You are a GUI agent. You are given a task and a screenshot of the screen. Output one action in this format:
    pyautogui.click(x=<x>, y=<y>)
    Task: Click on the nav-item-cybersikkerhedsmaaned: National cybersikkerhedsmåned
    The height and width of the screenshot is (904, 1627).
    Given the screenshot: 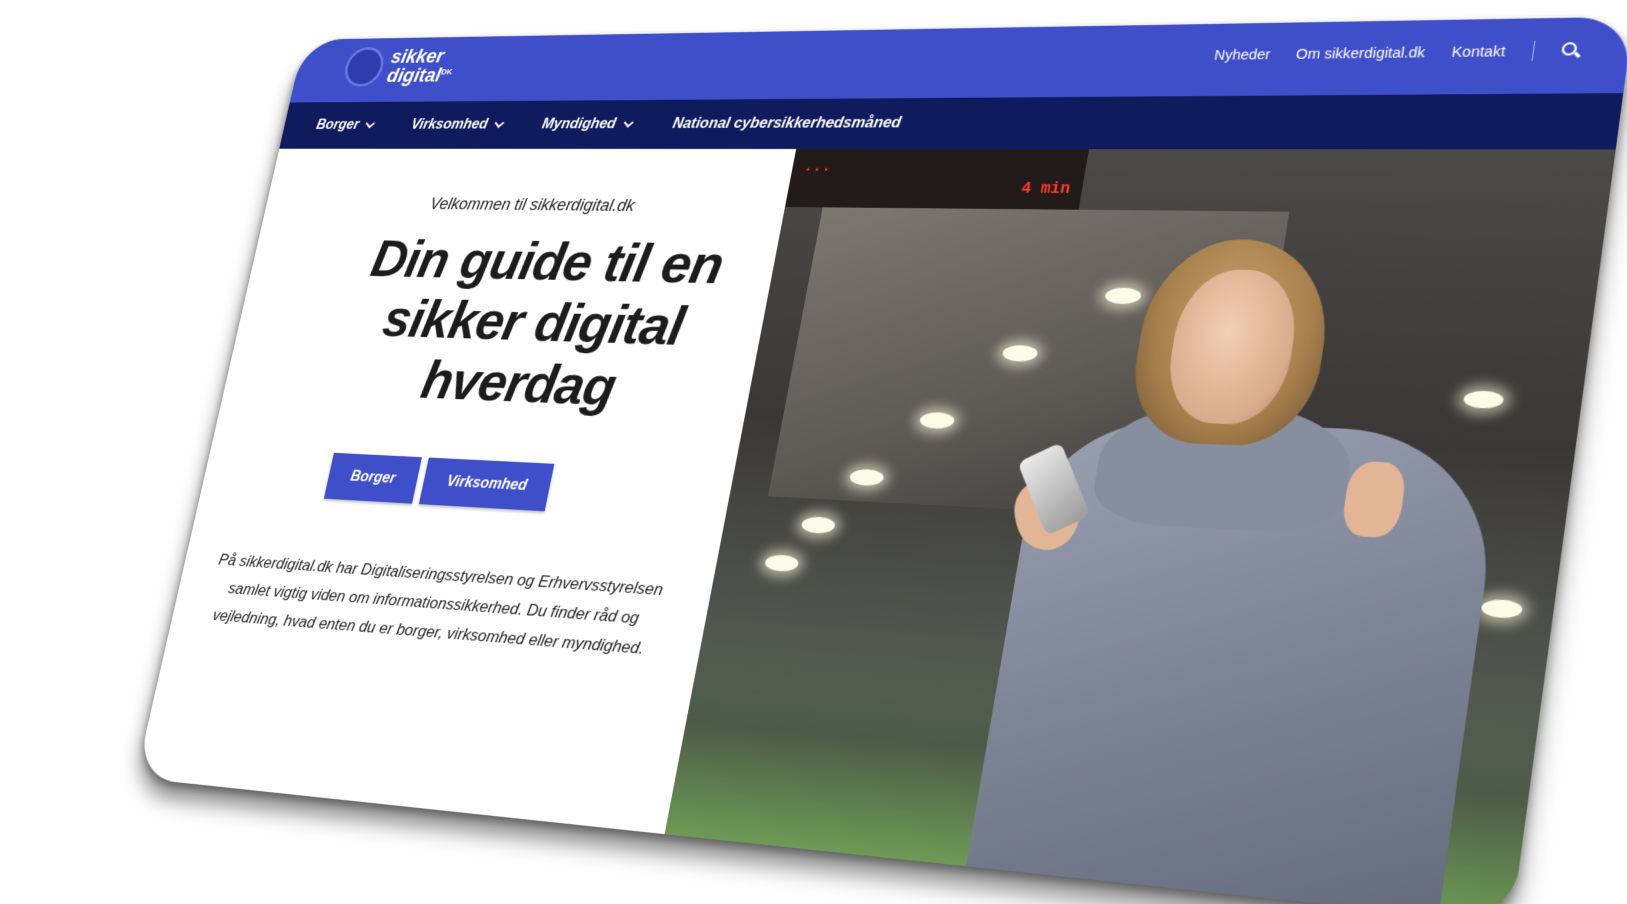 What is the action you would take?
    pyautogui.click(x=786, y=123)
    